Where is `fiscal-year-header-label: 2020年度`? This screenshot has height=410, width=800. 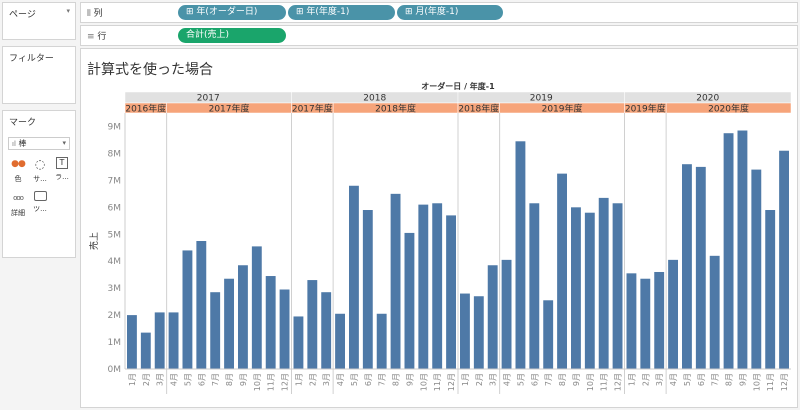
fiscal-year-header-label: 2020年度 is located at coordinates (728, 109).